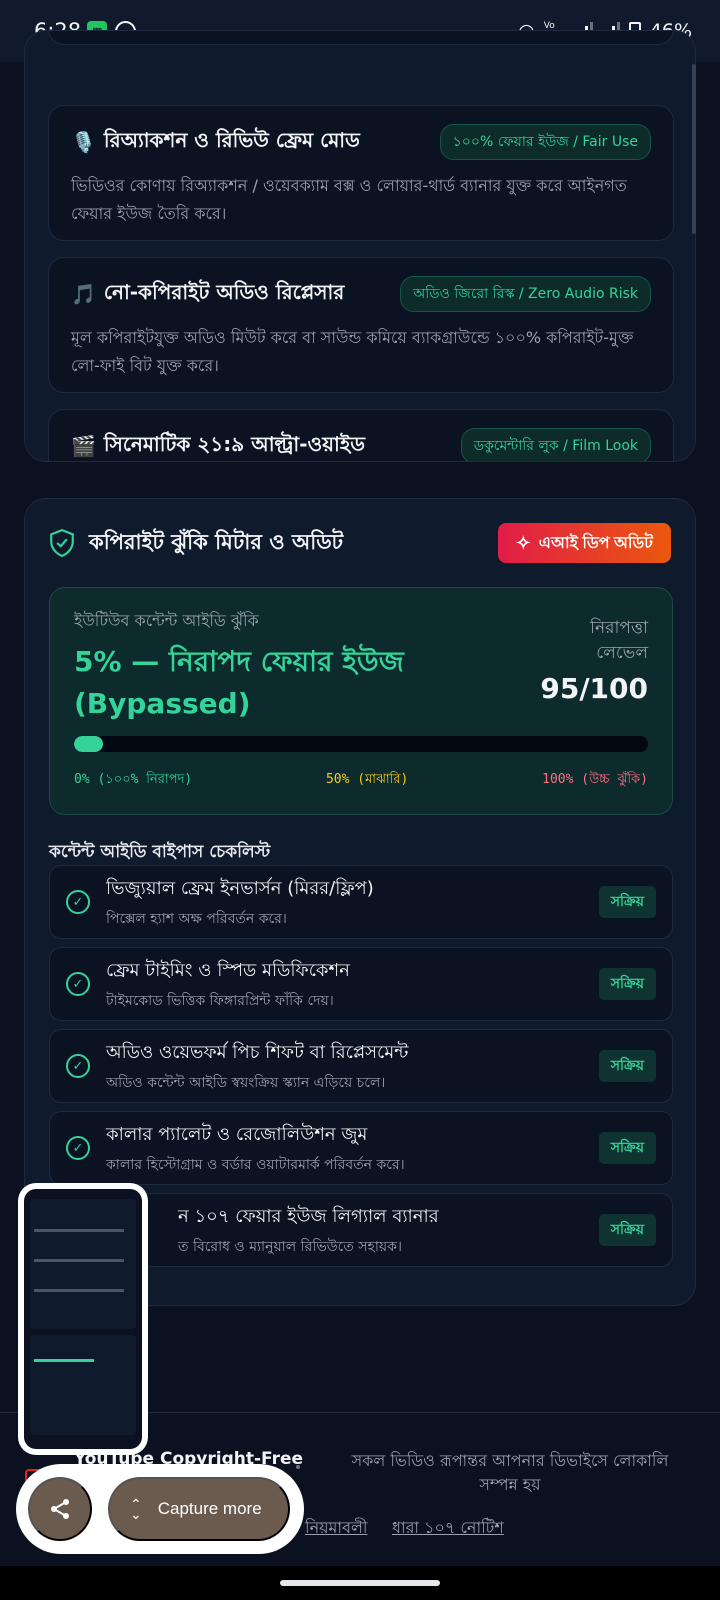 The height and width of the screenshot is (1600, 720). Describe the element at coordinates (62, 543) in the screenshot. I see `shield-check-icon` at that location.